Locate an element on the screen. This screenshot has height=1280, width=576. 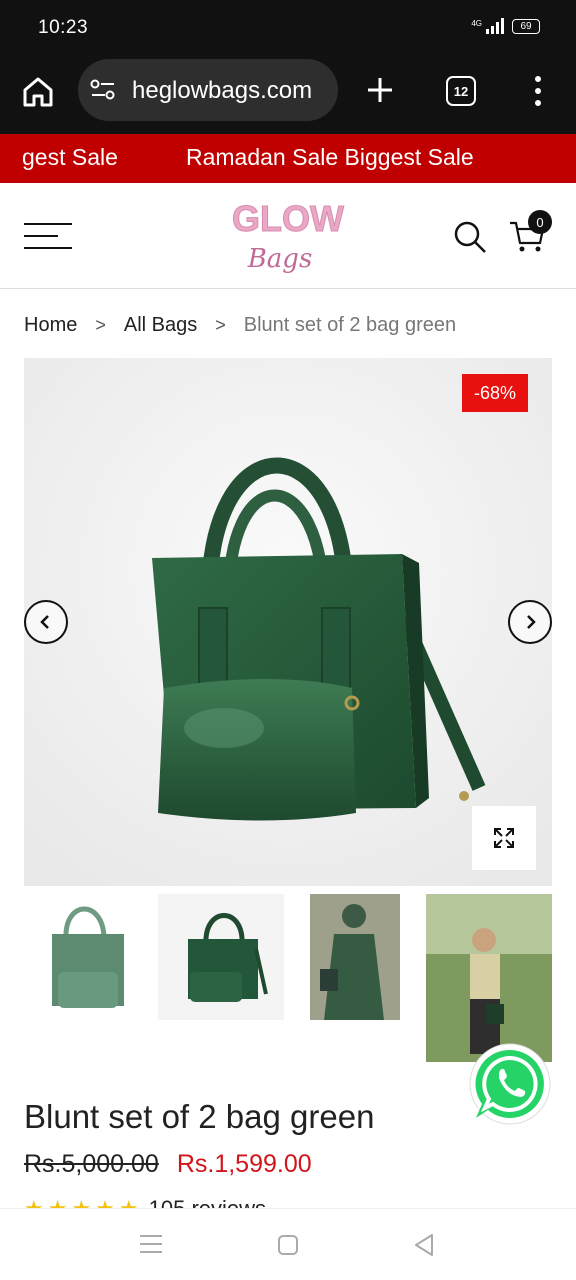
system-nav-bar is located at coordinates (288, 1244).